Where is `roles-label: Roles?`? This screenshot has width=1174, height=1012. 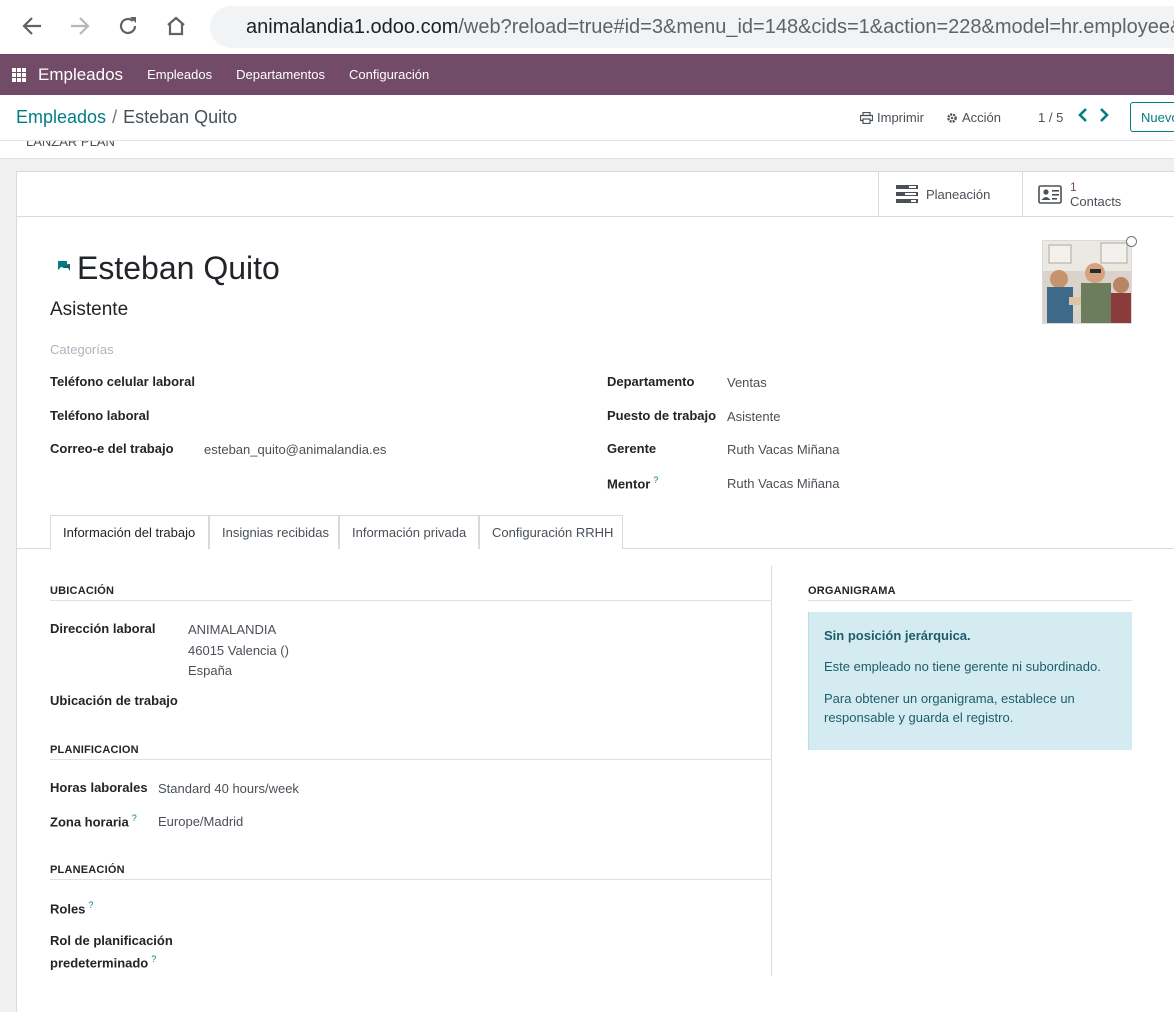
roles-label: Roles? is located at coordinates (71, 908).